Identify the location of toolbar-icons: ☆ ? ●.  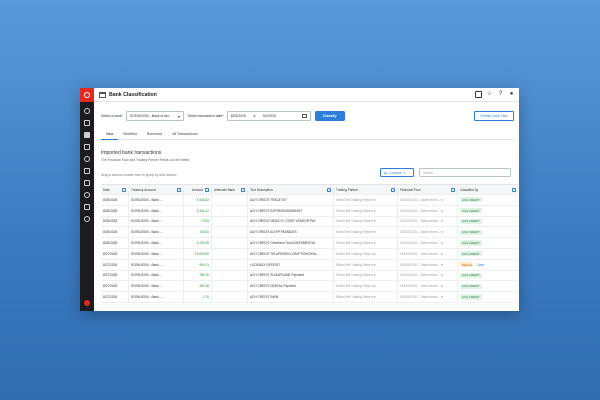
(495, 94).